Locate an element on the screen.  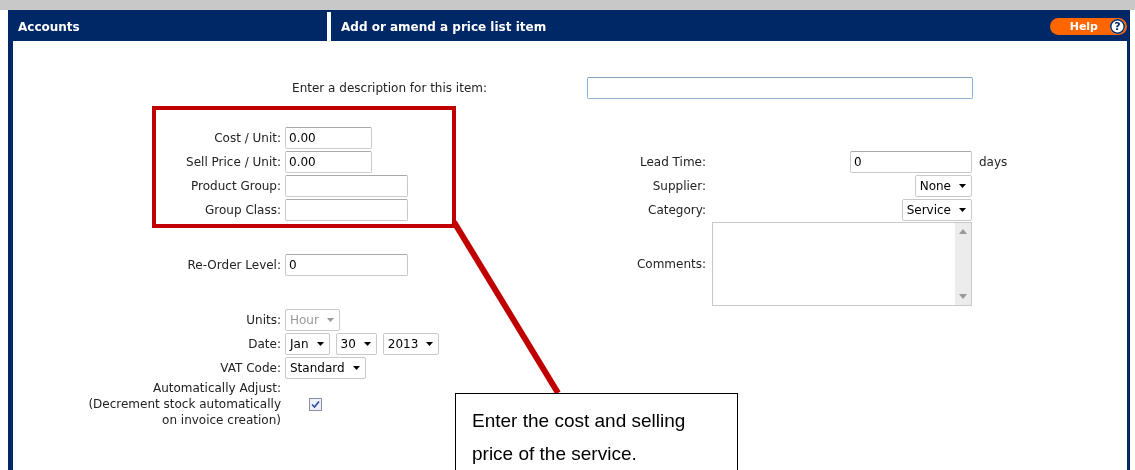
callout-note: Enter the cost and selling price of the service. is located at coordinates (596, 431).